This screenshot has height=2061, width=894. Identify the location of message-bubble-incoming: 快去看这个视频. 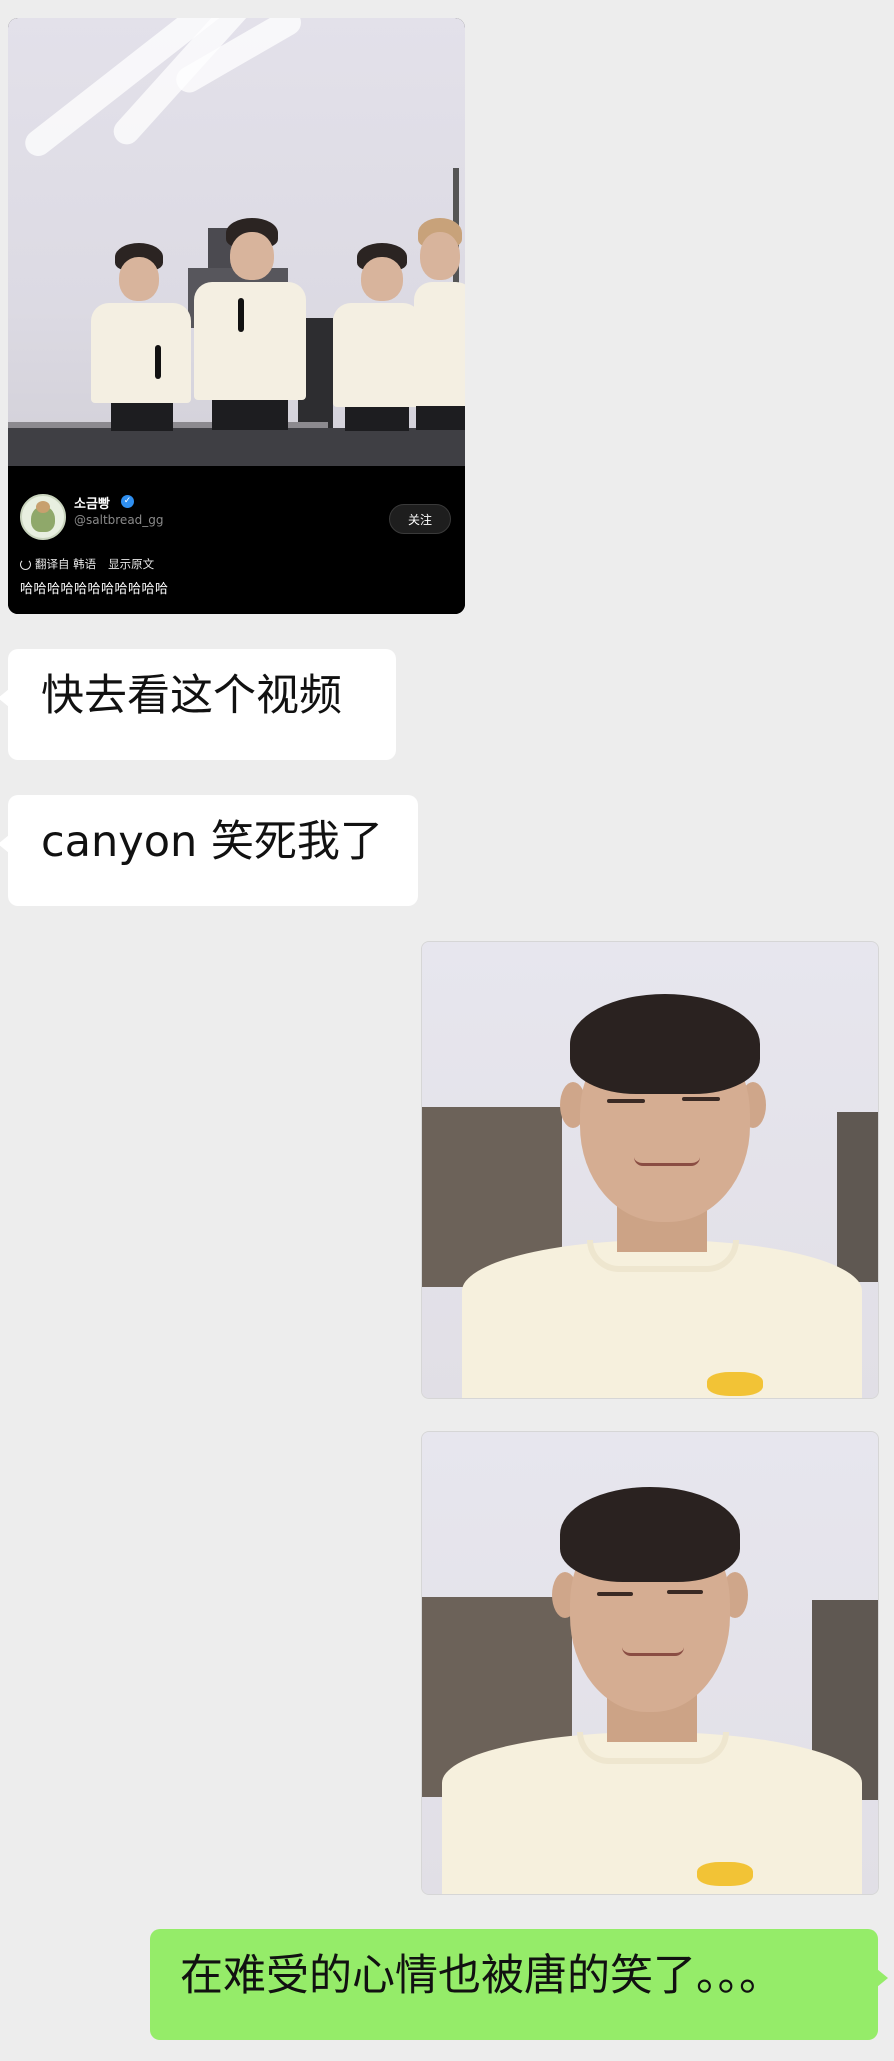
(198, 704).